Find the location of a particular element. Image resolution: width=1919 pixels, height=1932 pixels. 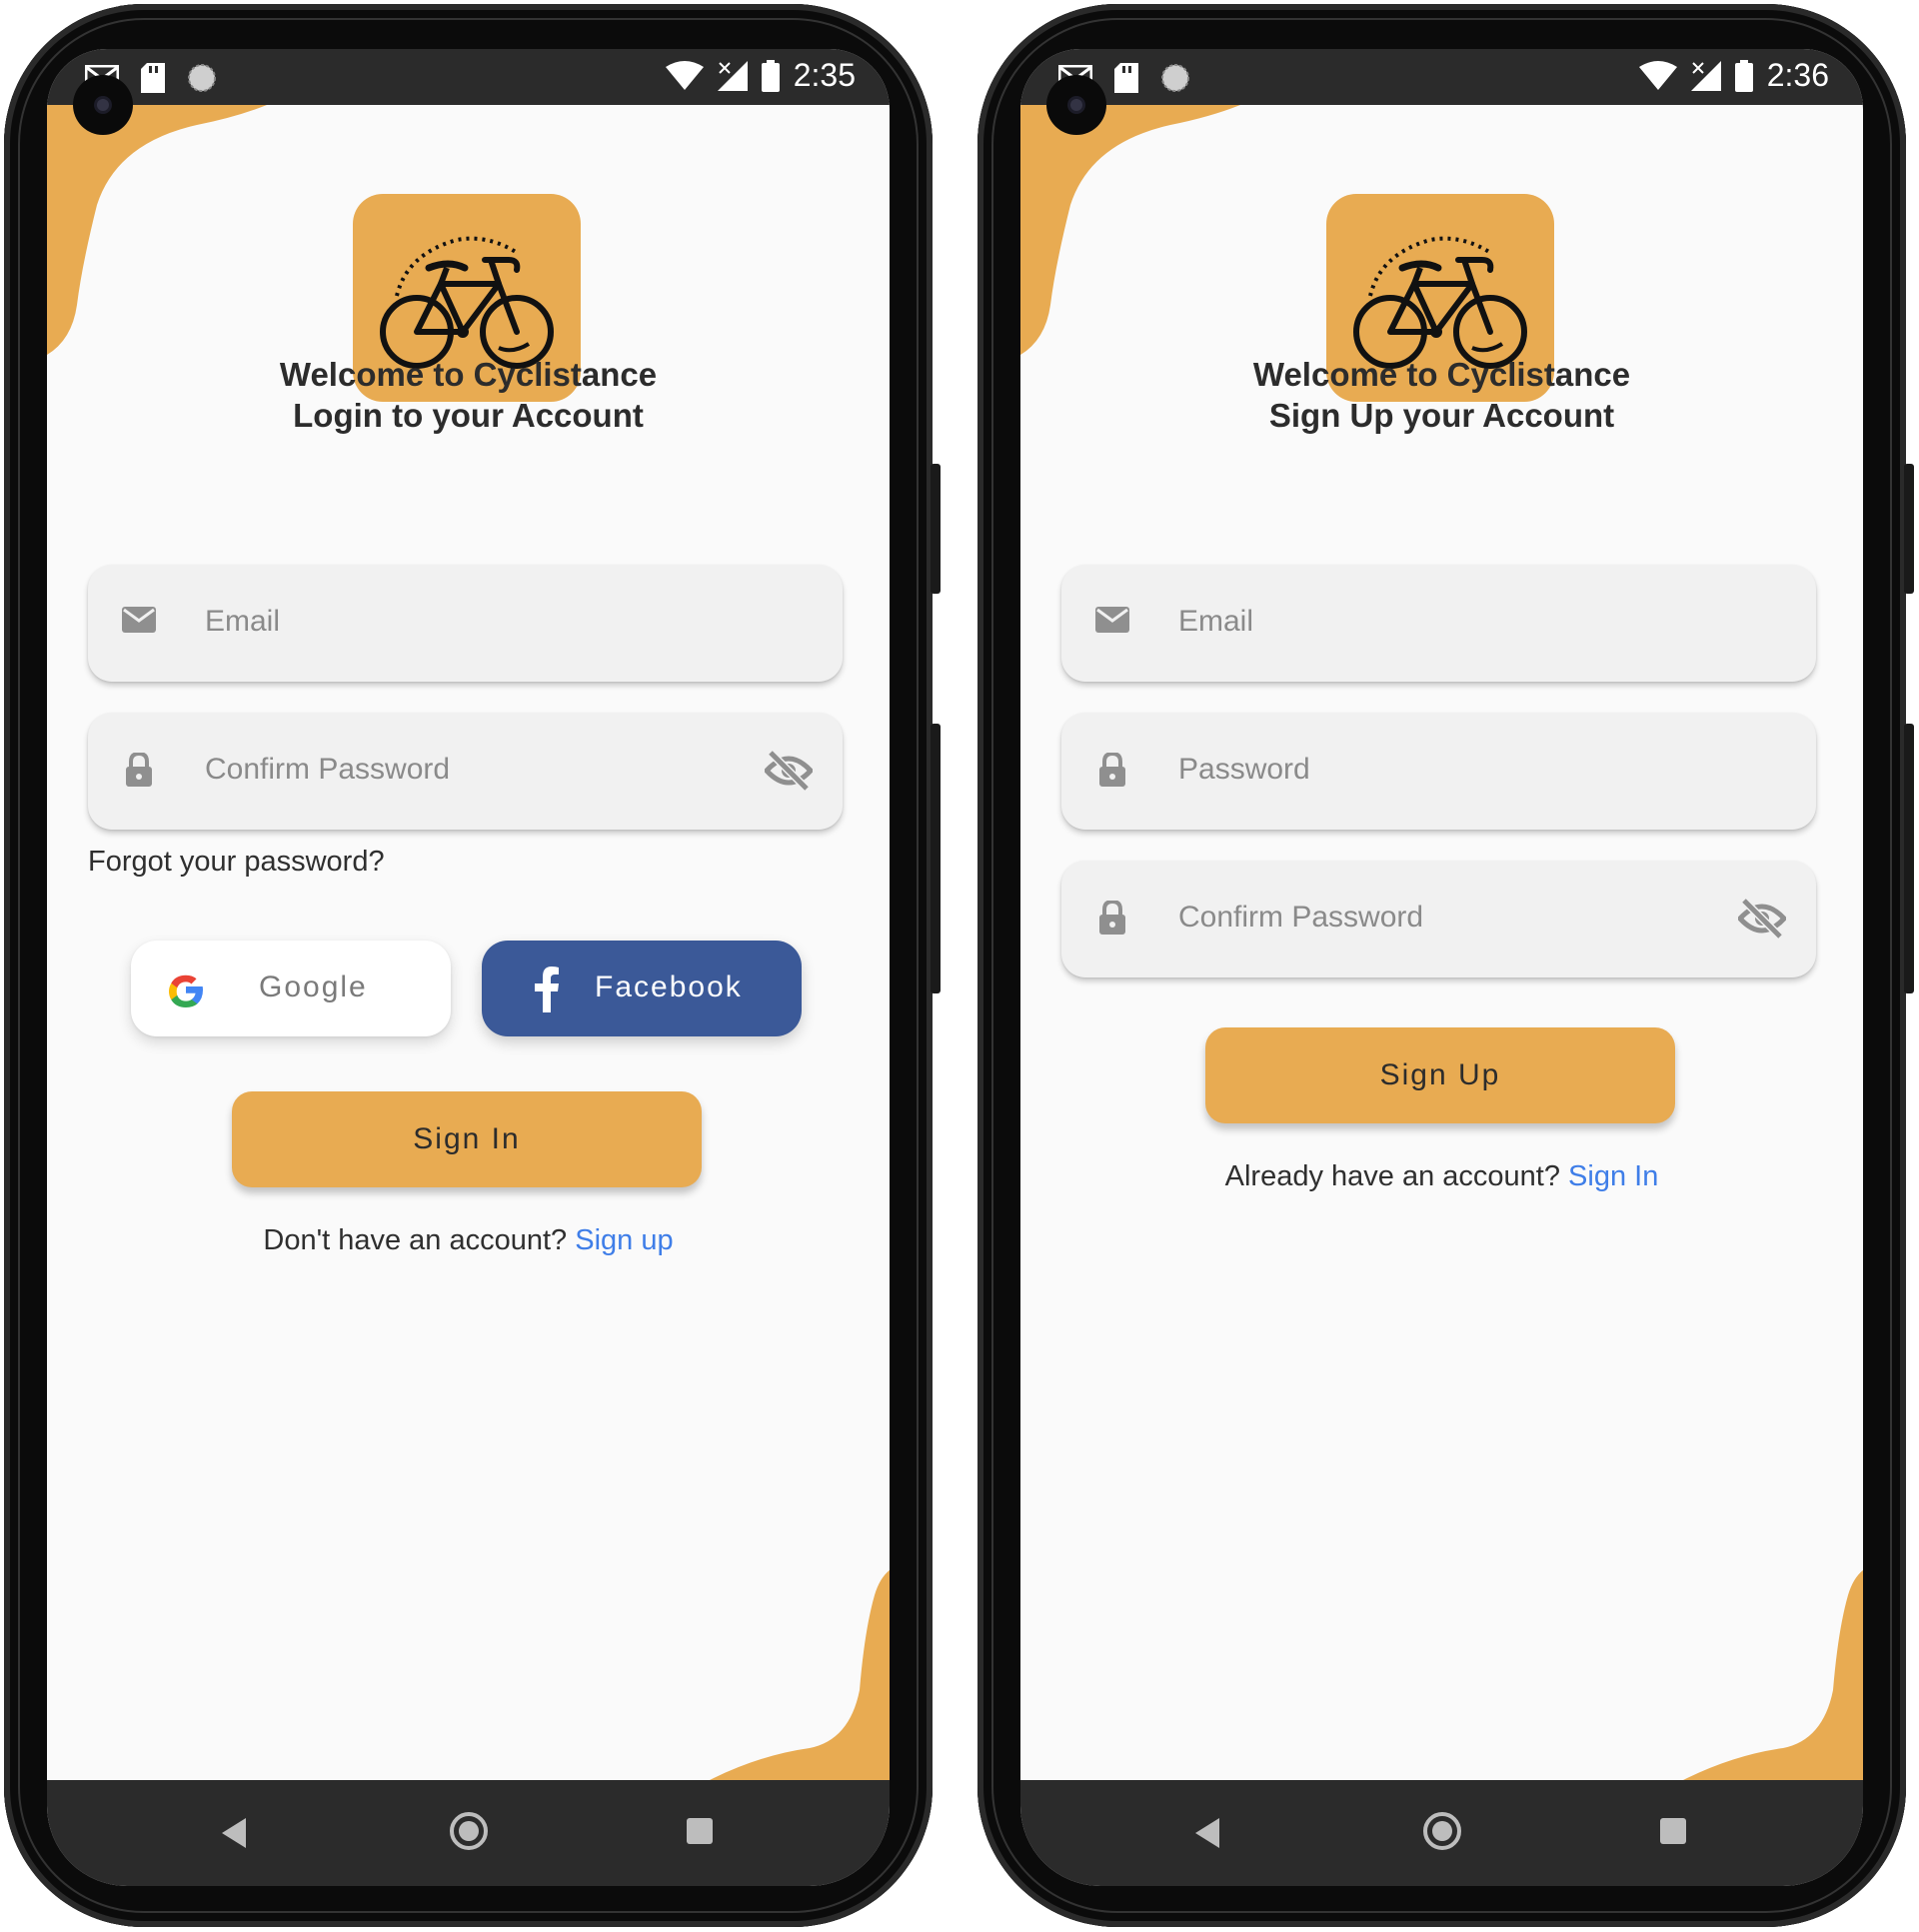

confirm-password-field: Confirm Password is located at coordinates (1439, 919).